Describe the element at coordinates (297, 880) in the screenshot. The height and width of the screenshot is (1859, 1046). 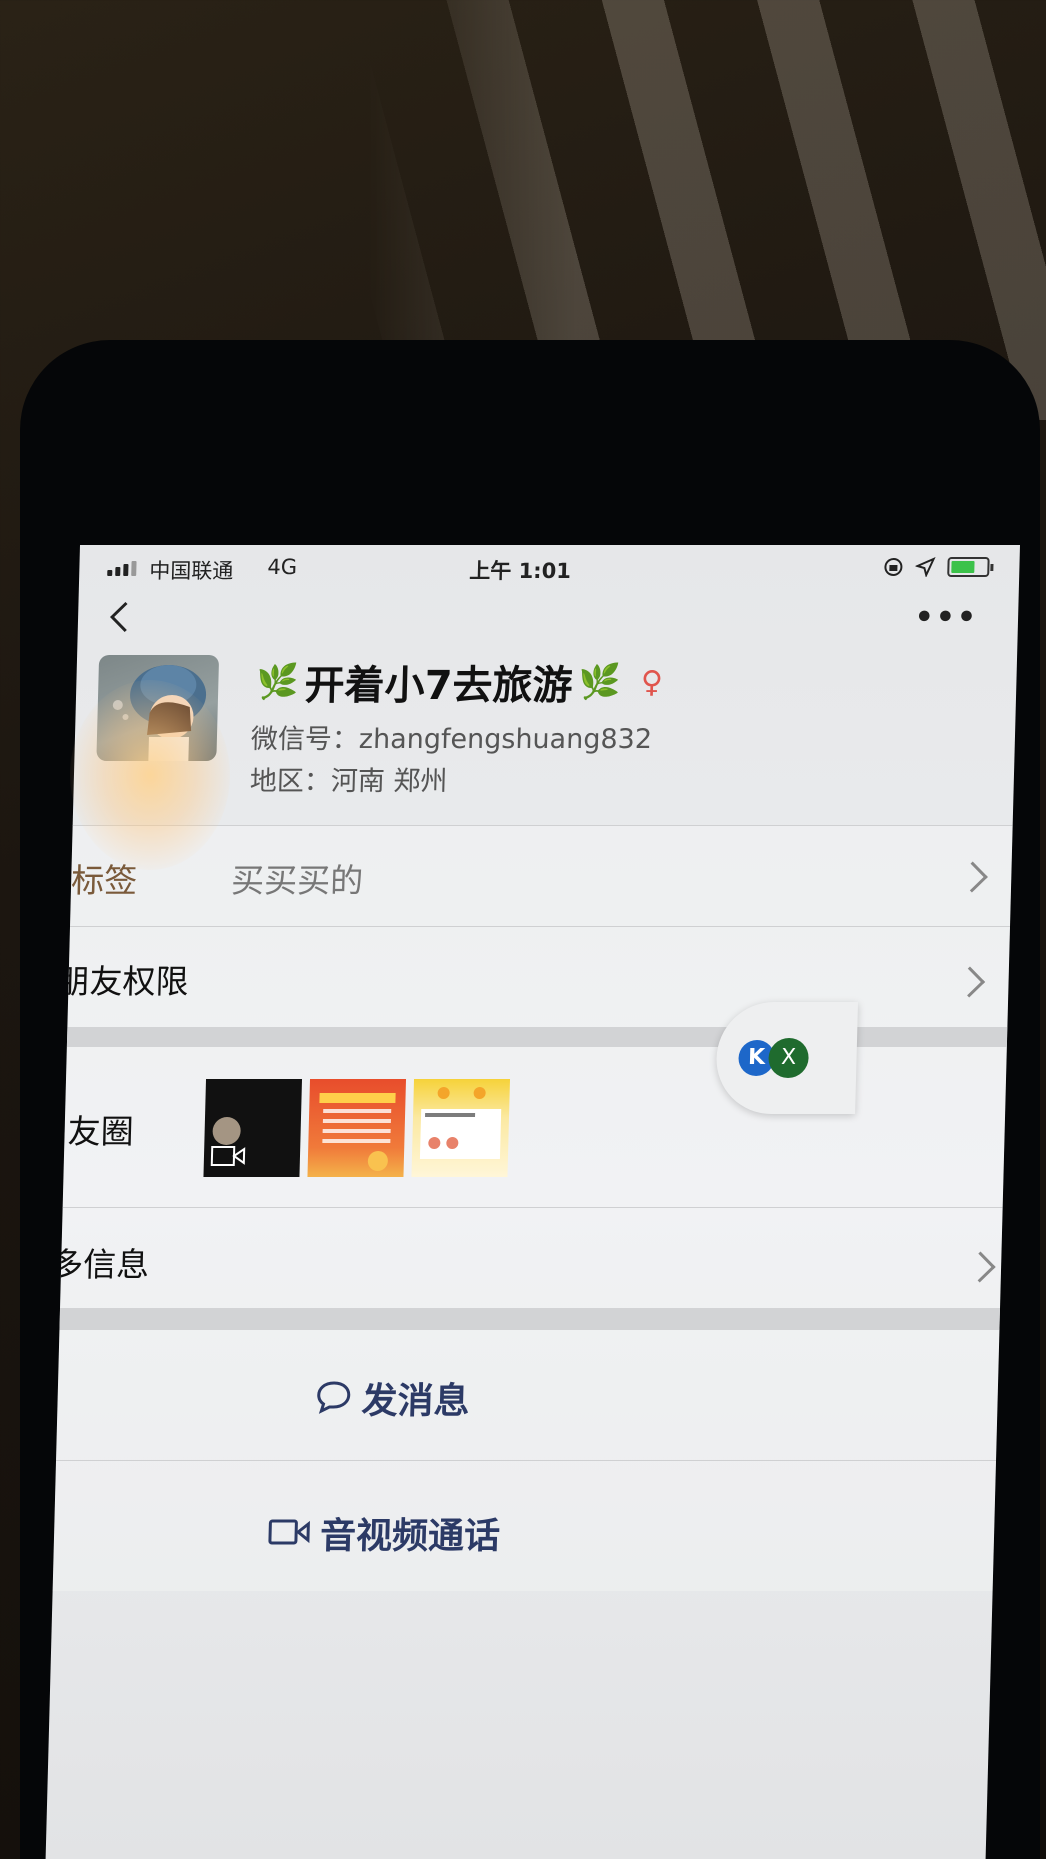
I see `tags-value: 买买买的` at that location.